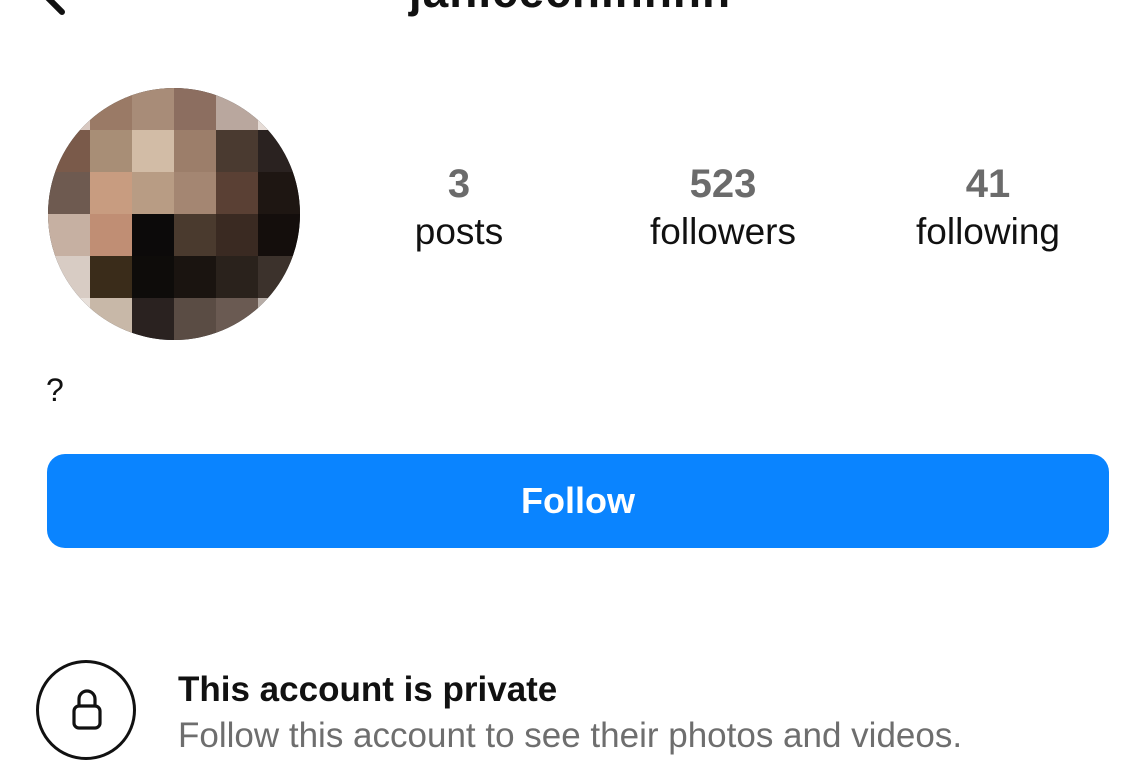  What do you see at coordinates (578, 501) in the screenshot?
I see `follow-button: Follow` at bounding box center [578, 501].